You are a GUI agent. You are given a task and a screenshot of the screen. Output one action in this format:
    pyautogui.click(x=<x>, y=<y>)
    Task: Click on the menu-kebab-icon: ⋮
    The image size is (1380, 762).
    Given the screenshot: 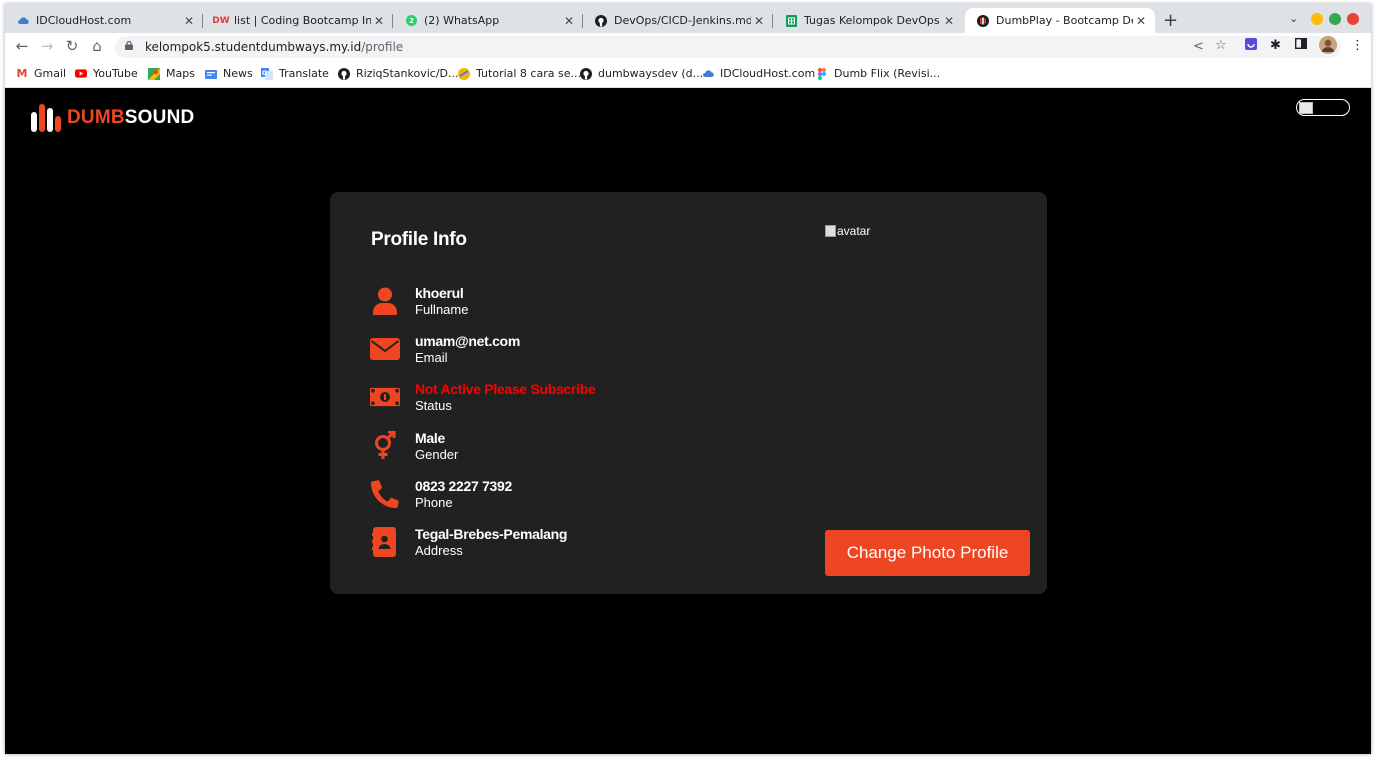 What is the action you would take?
    pyautogui.click(x=1357, y=45)
    